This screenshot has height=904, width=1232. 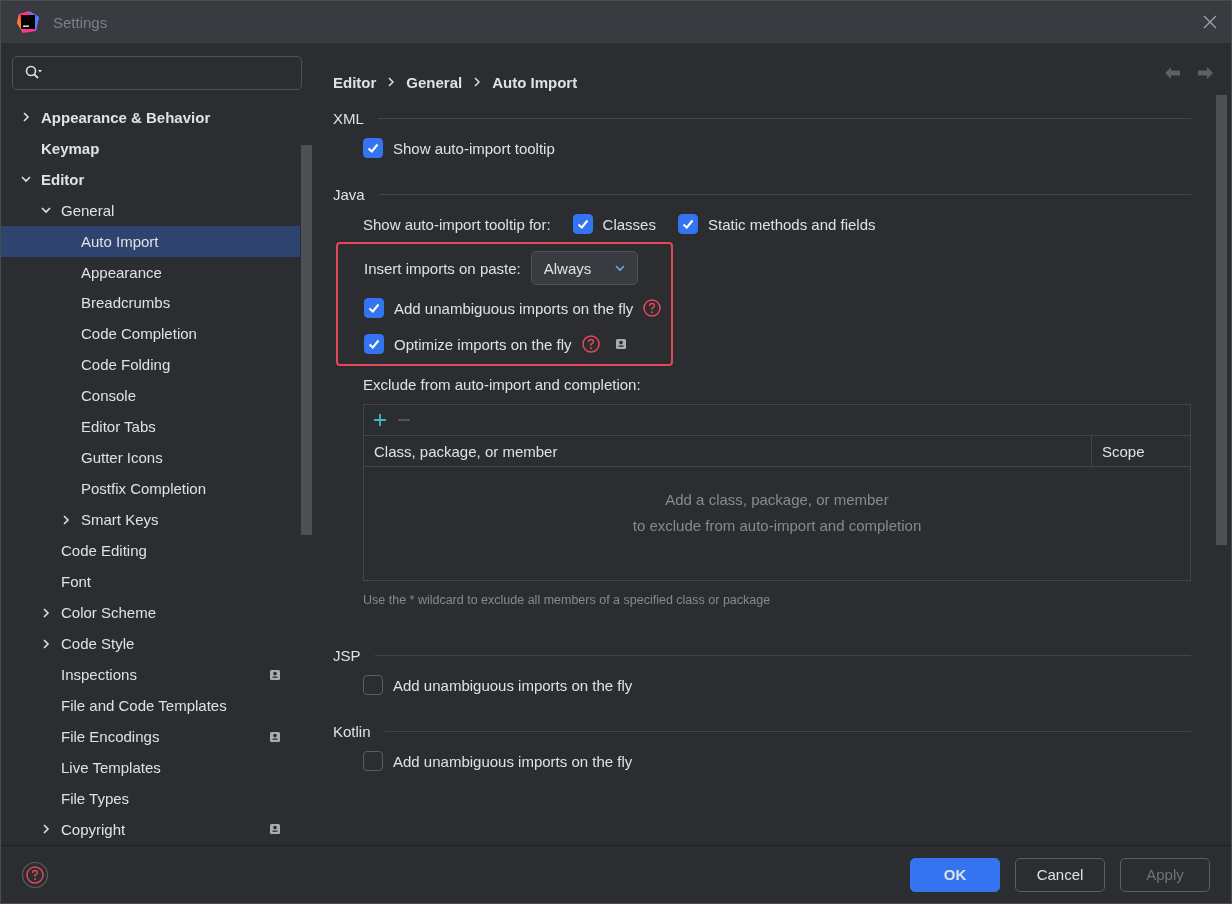 I want to click on tree-item: Color Scheme, so click(x=150, y=613).